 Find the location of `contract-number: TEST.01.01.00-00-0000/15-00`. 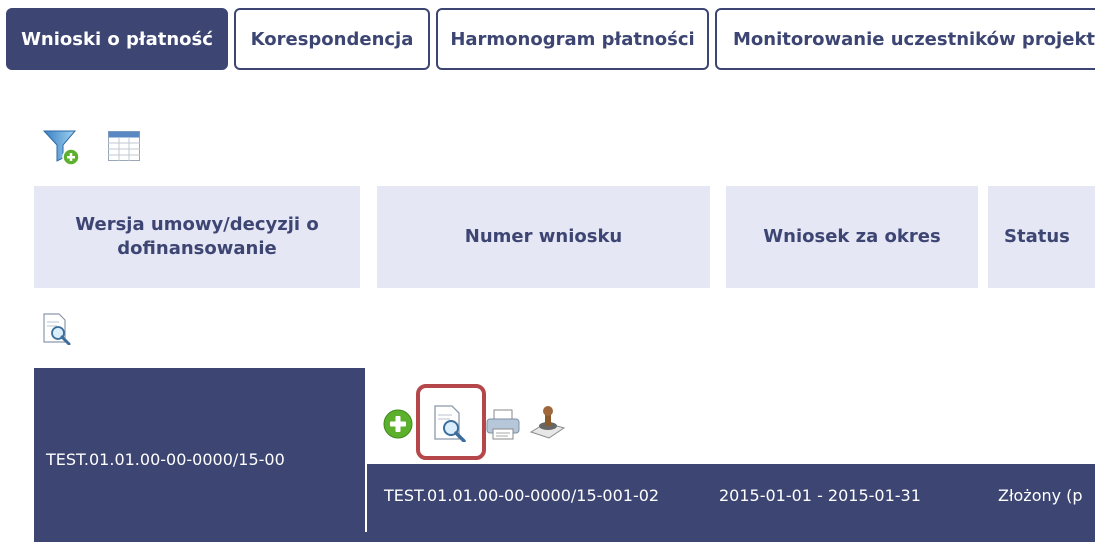

contract-number: TEST.01.01.00-00-0000/15-00 is located at coordinates (165, 459).